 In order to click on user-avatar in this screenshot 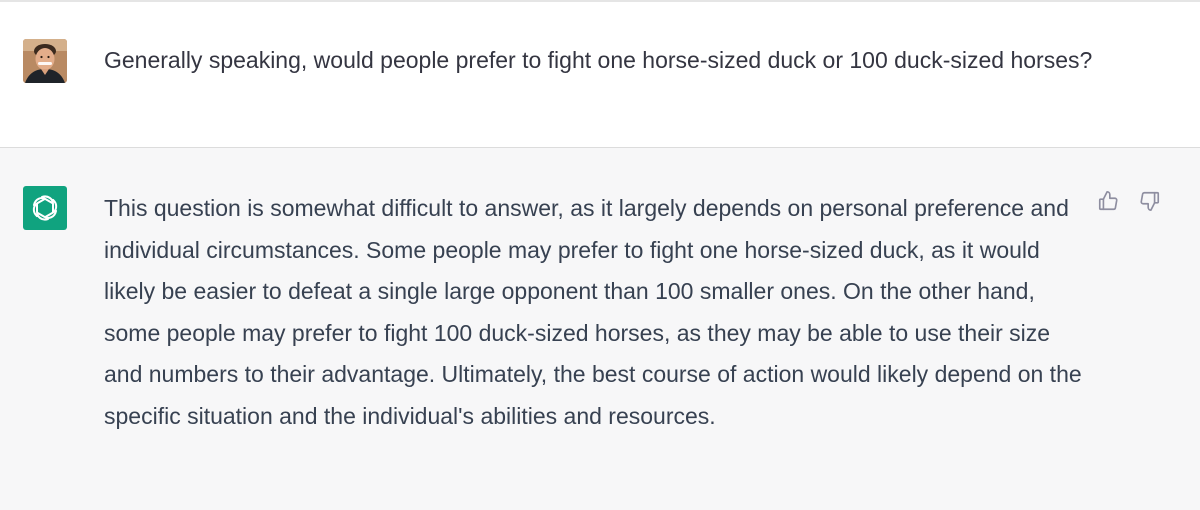, I will do `click(45, 61)`.